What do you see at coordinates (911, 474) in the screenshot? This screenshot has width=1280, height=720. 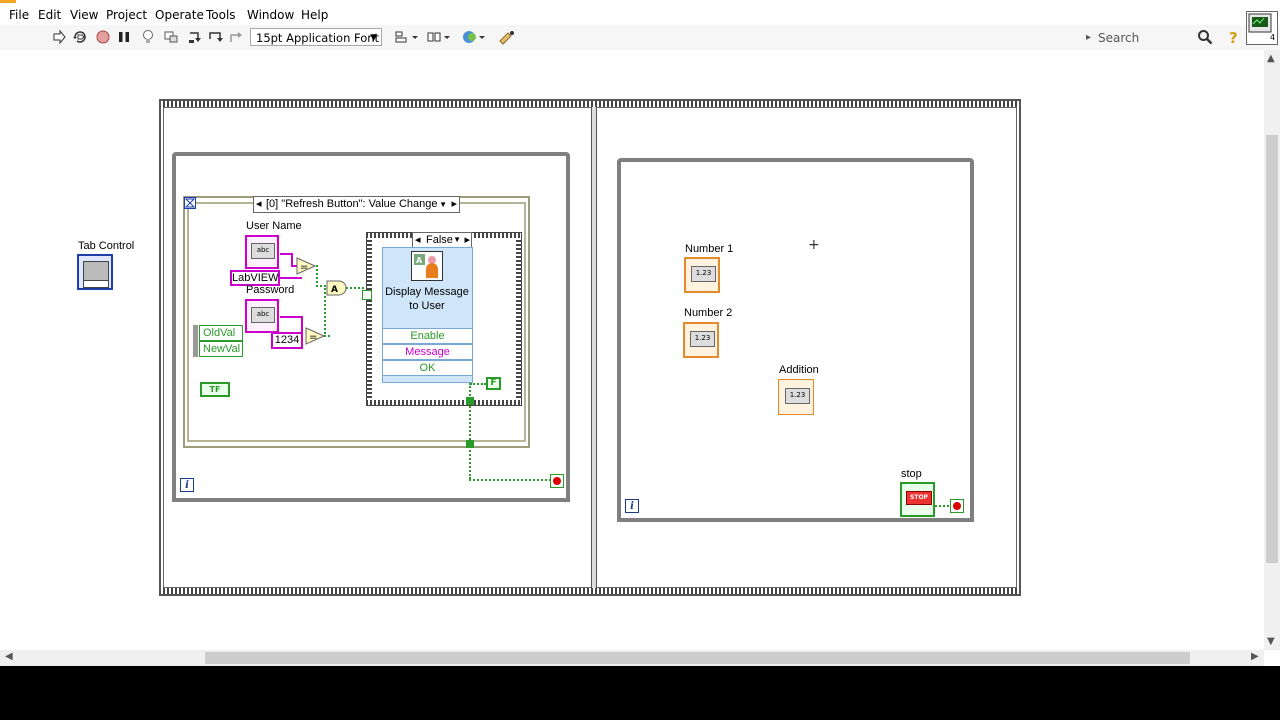 I see `stop-label: stop` at bounding box center [911, 474].